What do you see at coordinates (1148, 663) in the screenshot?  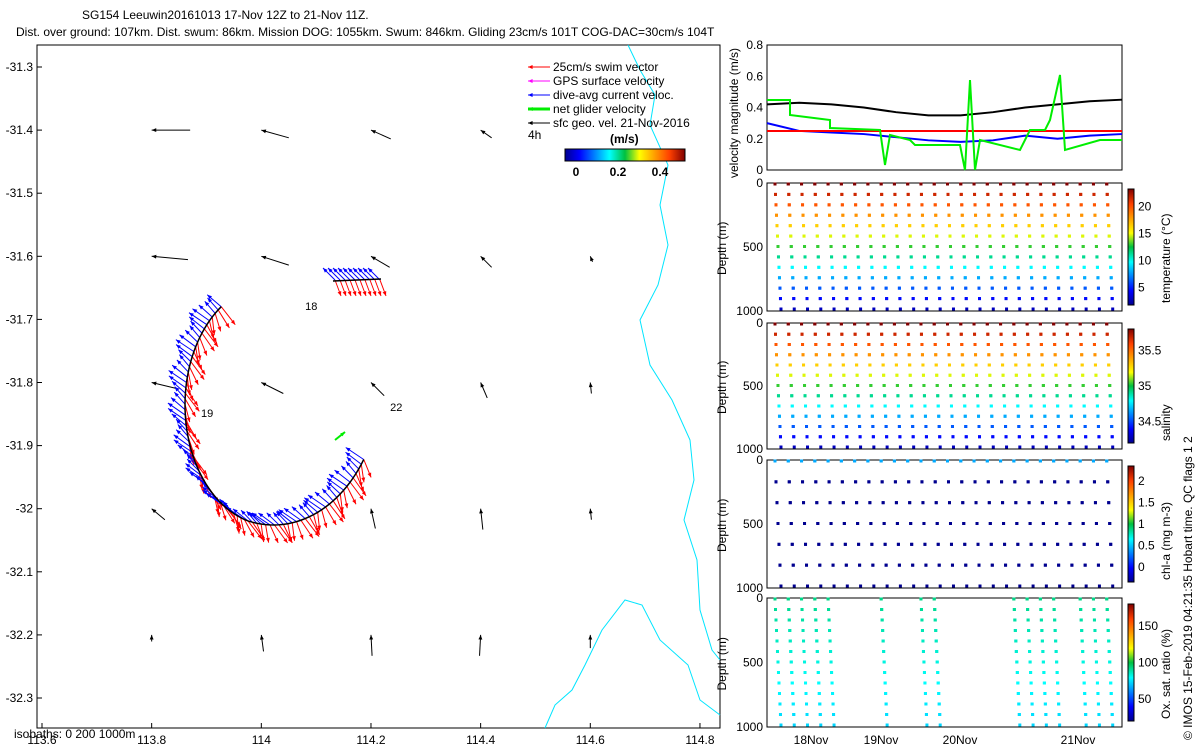 I see `colorbar-tick: 100` at bounding box center [1148, 663].